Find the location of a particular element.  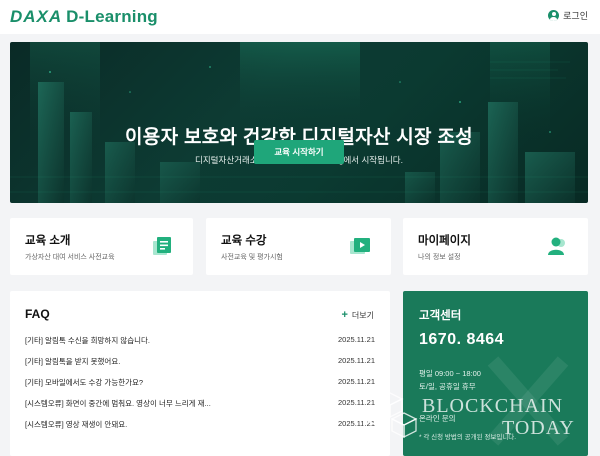

user-circle-icon is located at coordinates (554, 15).